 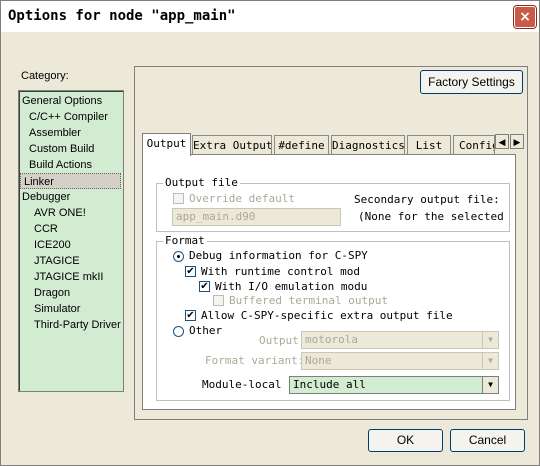 I want to click on title-bar: Options for node "app_main" ×, so click(x=270, y=16).